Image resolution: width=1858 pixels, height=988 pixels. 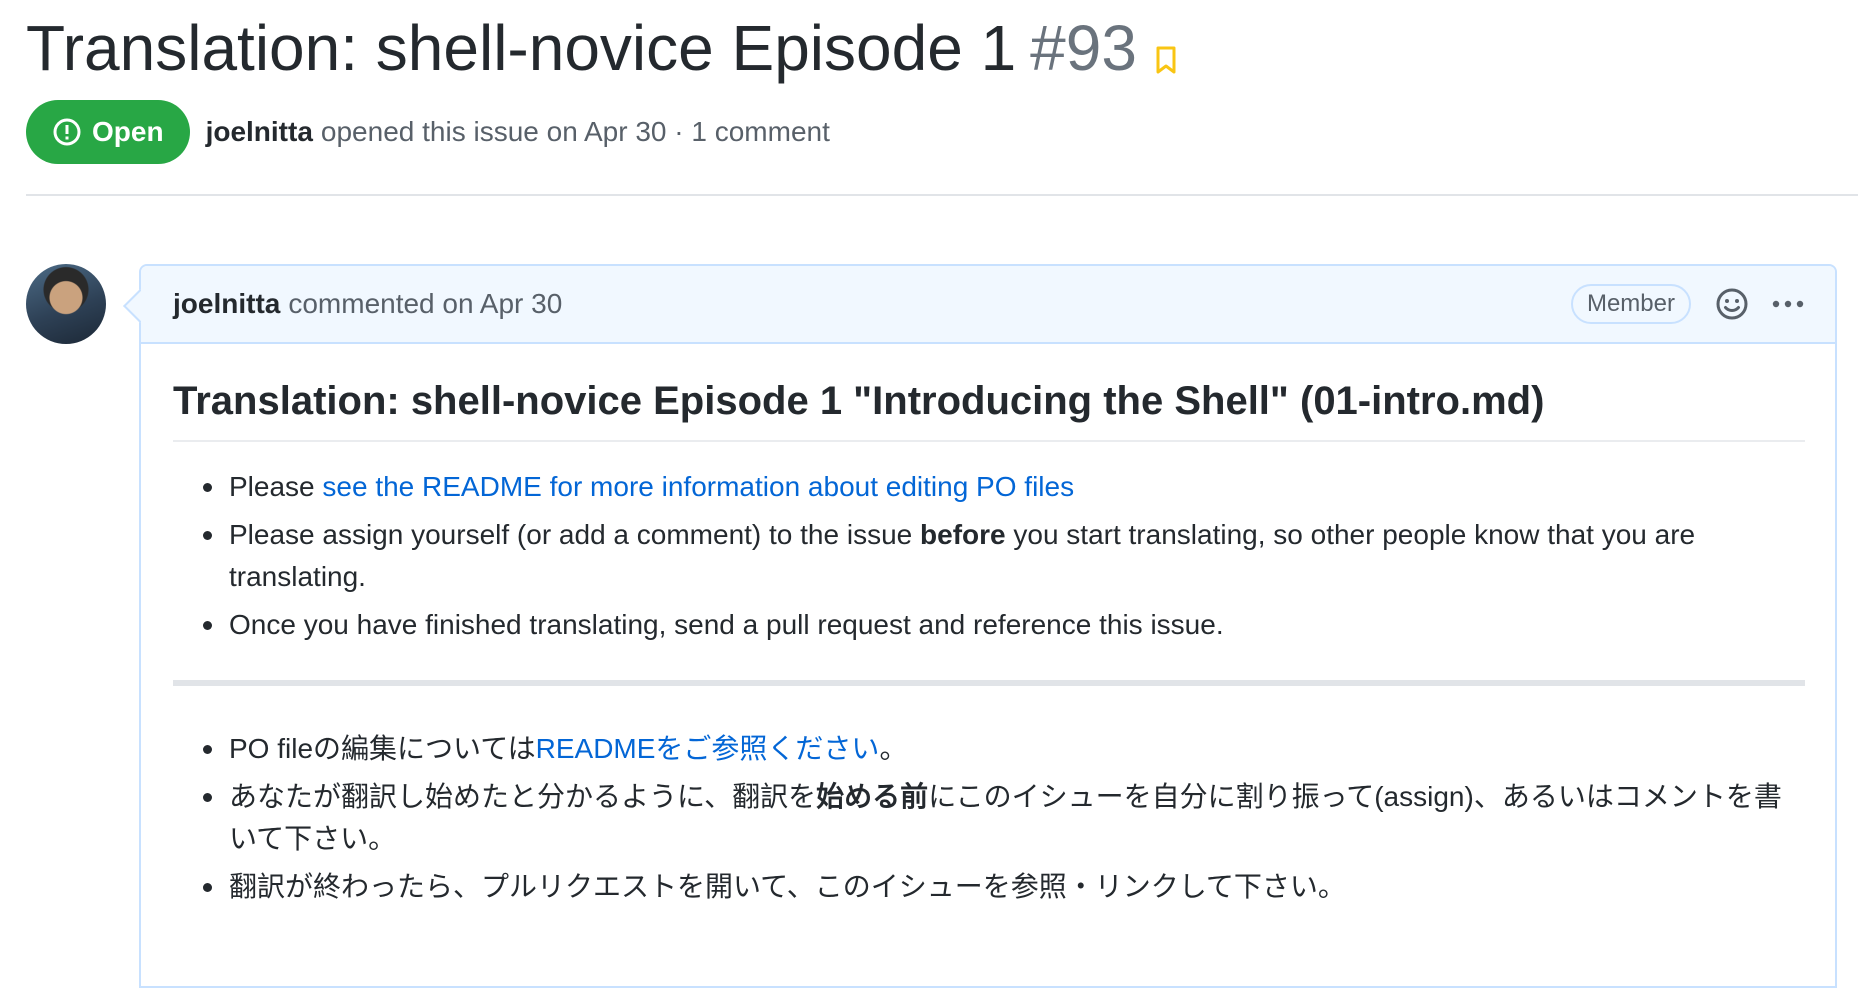 What do you see at coordinates (521, 48) in the screenshot?
I see `issue-title-text: Translation: shell-novice Episode 1` at bounding box center [521, 48].